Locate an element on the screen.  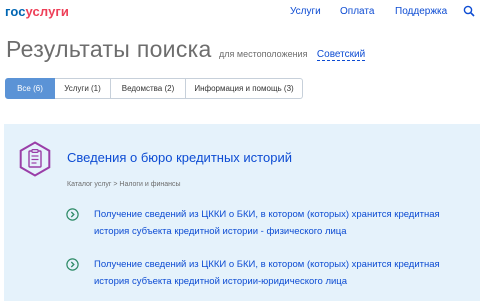
logo-part-gos: гос is located at coordinates (15, 11).